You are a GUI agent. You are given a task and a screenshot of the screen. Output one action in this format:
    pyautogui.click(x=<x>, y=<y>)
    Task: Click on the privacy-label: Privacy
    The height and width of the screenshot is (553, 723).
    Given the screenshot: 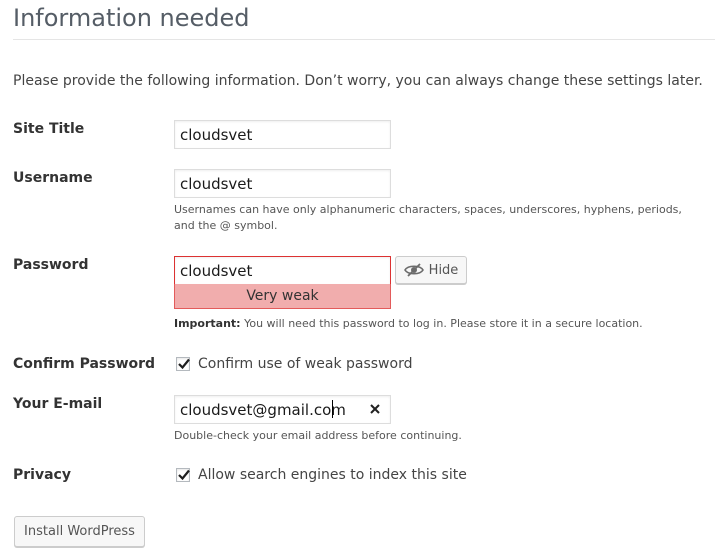 What is the action you would take?
    pyautogui.click(x=42, y=475)
    